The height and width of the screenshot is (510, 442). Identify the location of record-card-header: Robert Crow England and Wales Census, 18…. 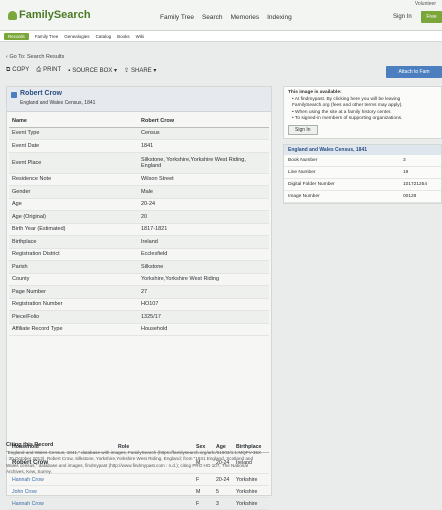
(139, 99).